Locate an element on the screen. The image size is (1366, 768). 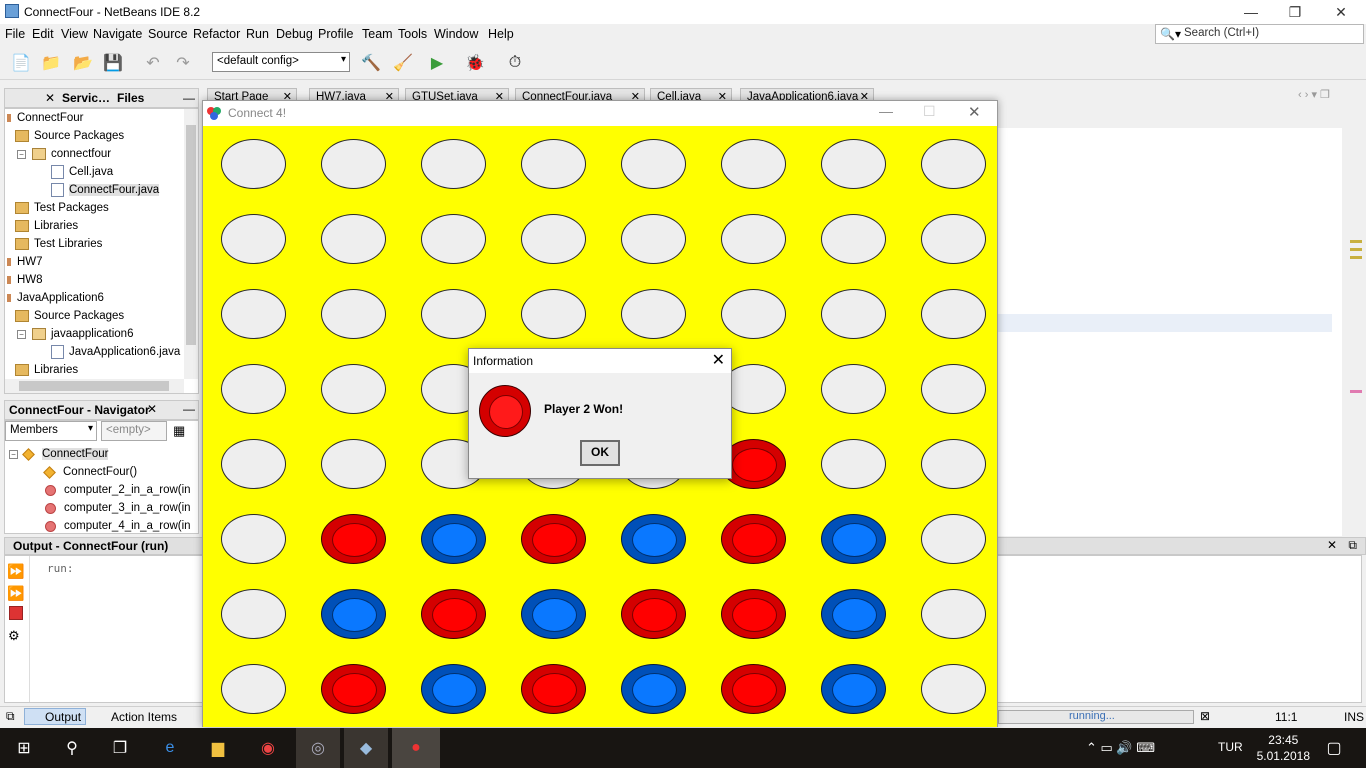
windows-start-icon: ⊞ is located at coordinates (24, 748).